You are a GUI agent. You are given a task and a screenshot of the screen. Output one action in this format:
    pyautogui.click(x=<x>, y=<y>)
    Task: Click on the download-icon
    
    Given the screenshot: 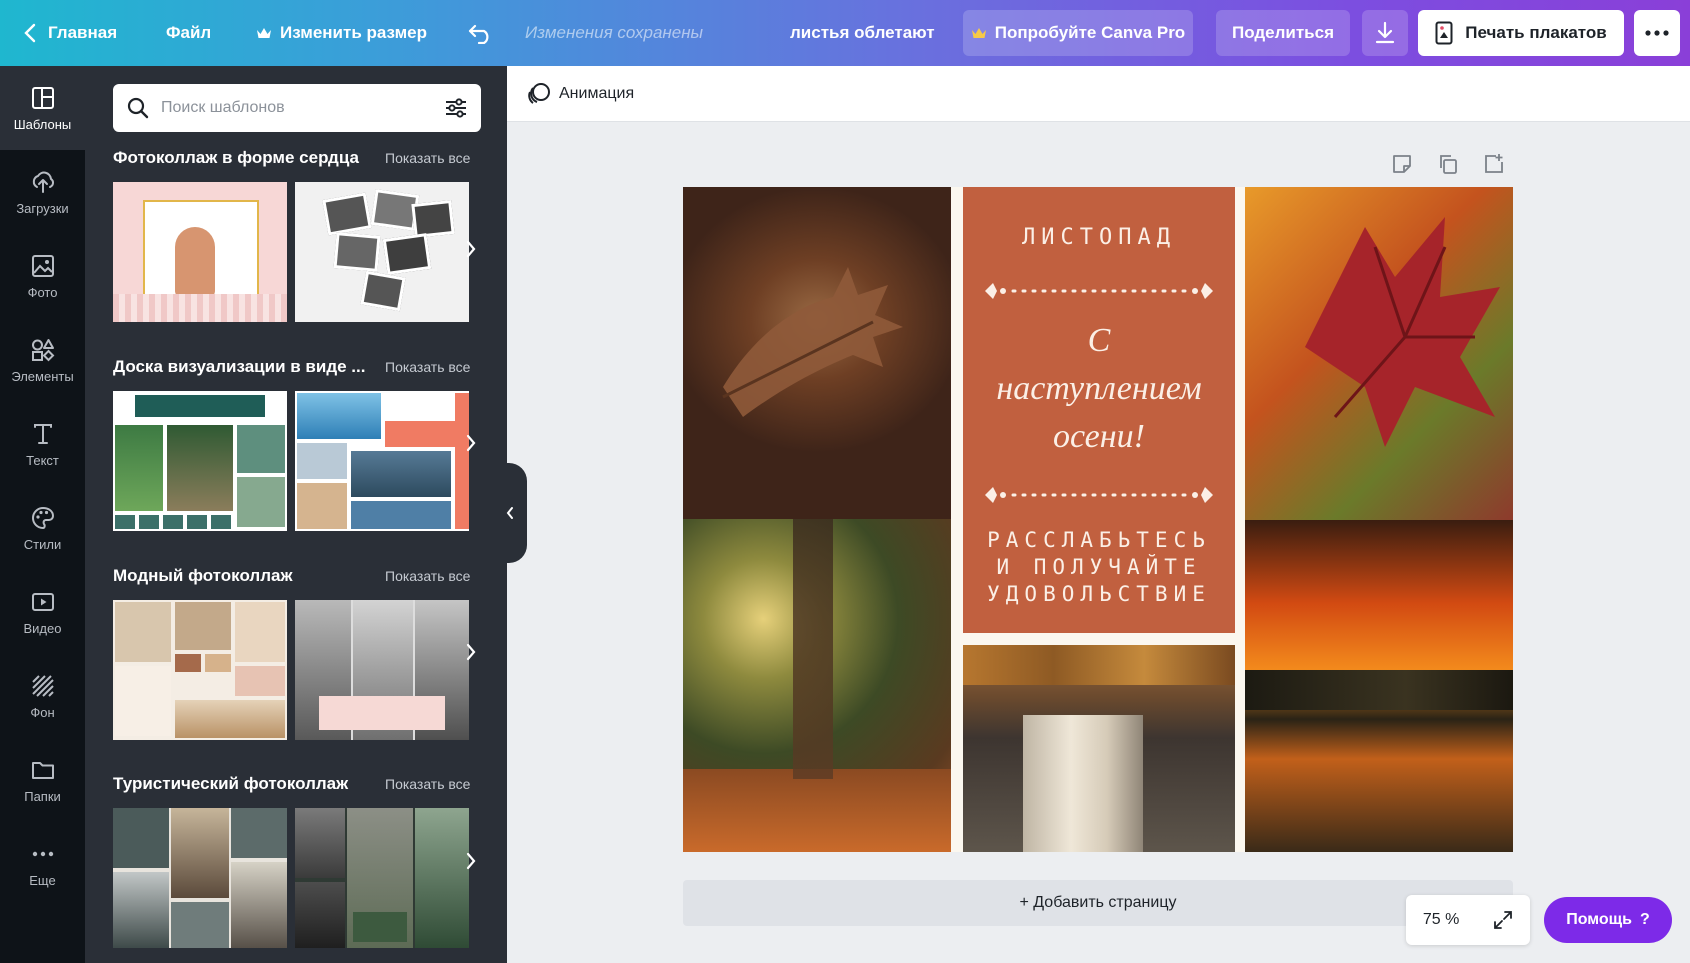 What is the action you would take?
    pyautogui.click(x=1385, y=32)
    